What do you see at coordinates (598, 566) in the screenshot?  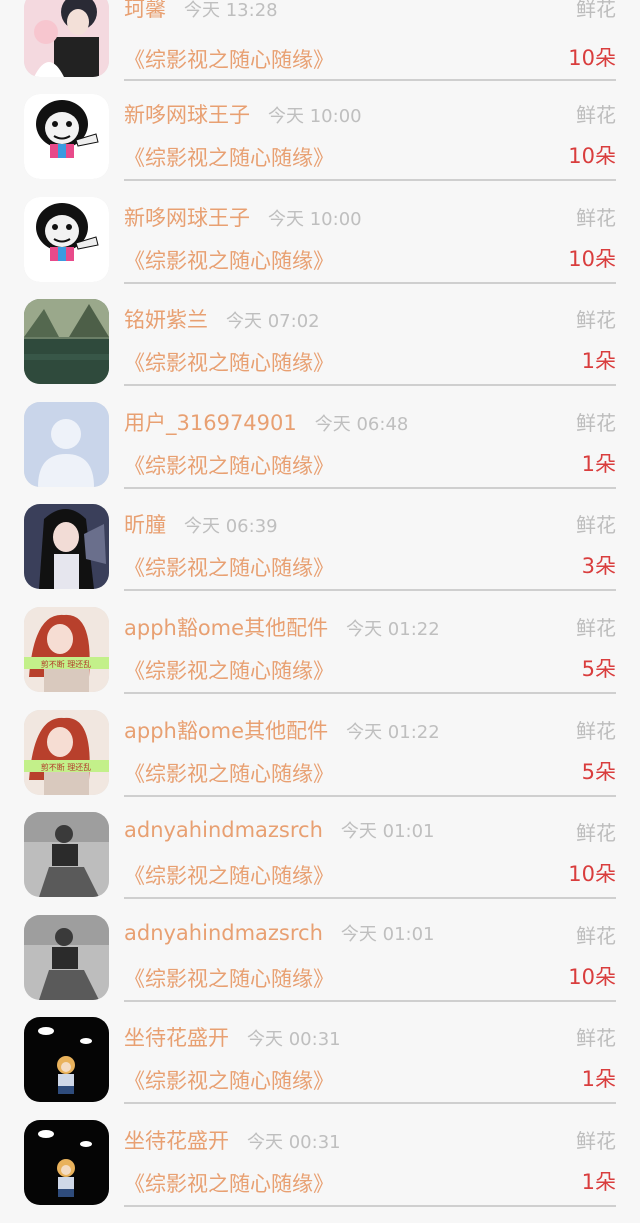 I see `gift-amount: 3朵` at bounding box center [598, 566].